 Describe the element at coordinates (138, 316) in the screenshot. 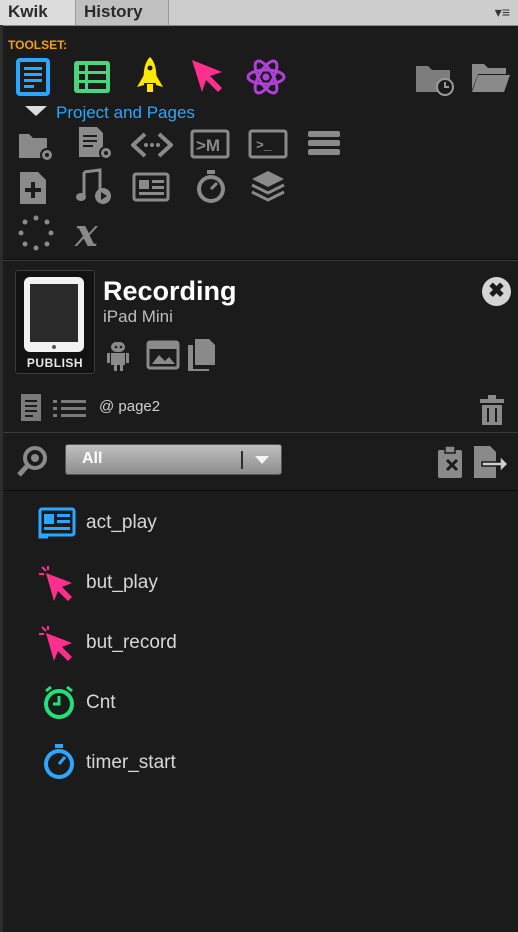

I see `device-name: iPad Mini` at that location.